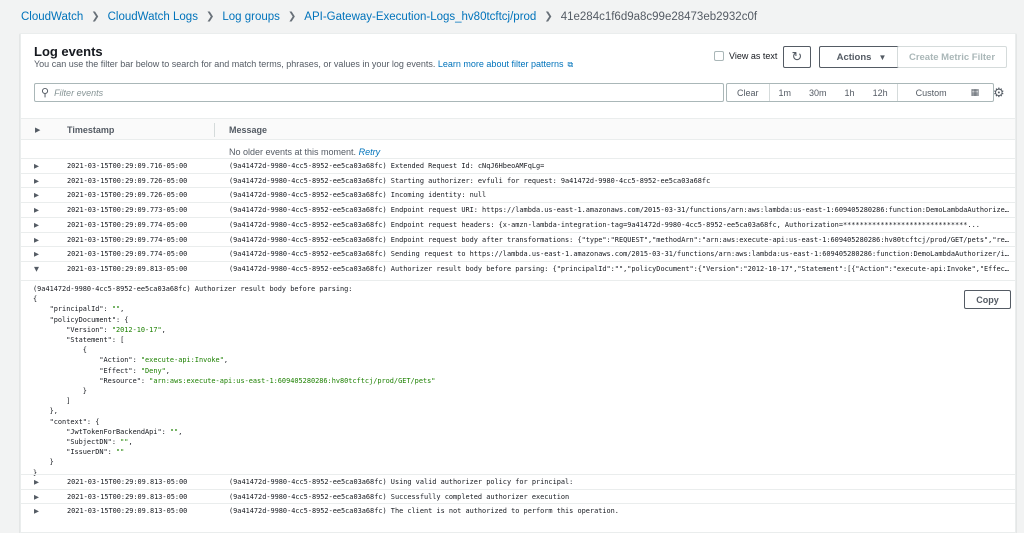 Image resolution: width=1024 pixels, height=533 pixels. Describe the element at coordinates (659, 16) in the screenshot. I see `breadcrumb-log-stream: 41e284c1f6d9a8c99e28473eb2932c0f` at that location.